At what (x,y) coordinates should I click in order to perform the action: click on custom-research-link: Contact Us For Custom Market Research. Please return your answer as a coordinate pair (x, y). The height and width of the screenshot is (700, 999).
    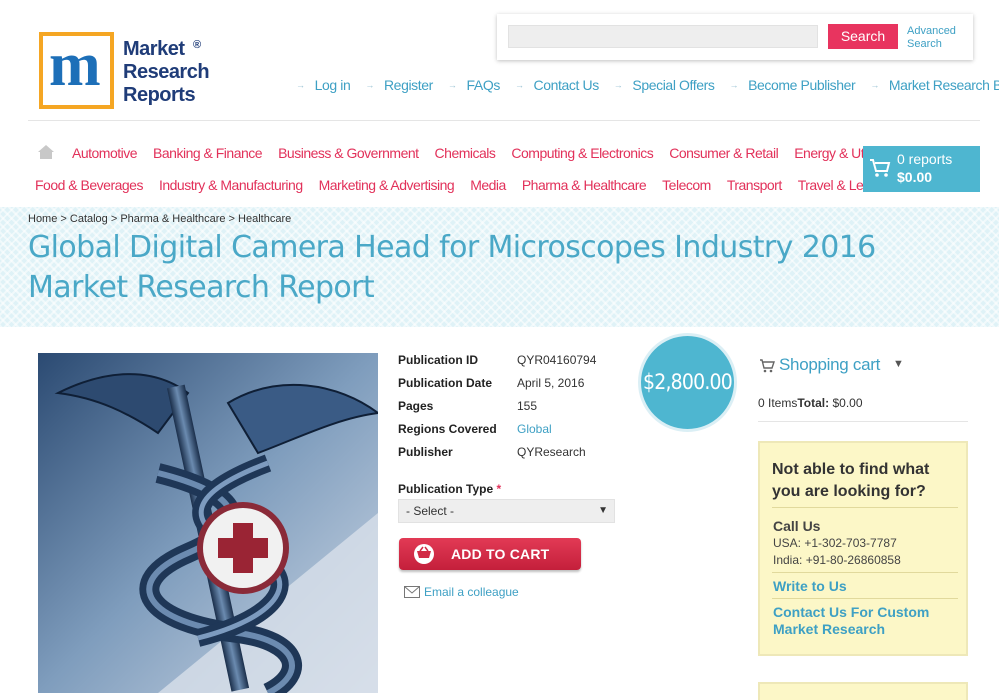
    Looking at the image, I should click on (863, 621).